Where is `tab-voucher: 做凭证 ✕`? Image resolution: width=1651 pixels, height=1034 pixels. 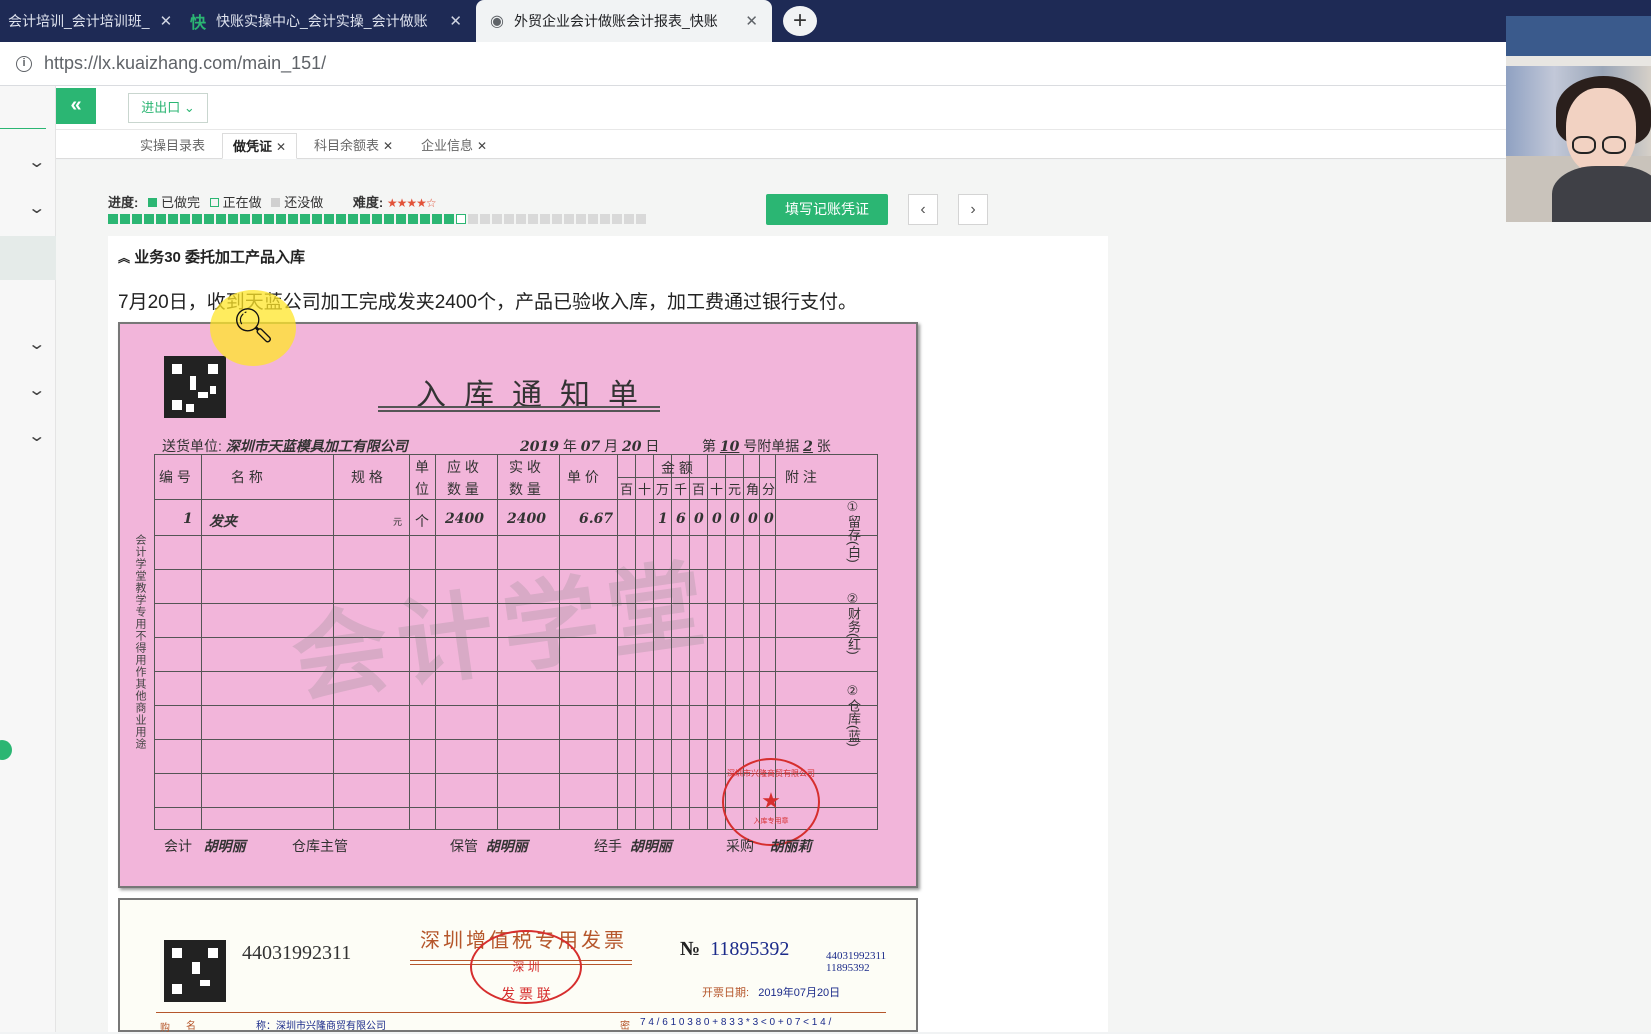 tab-voucher: 做凭证 ✕ is located at coordinates (260, 146).